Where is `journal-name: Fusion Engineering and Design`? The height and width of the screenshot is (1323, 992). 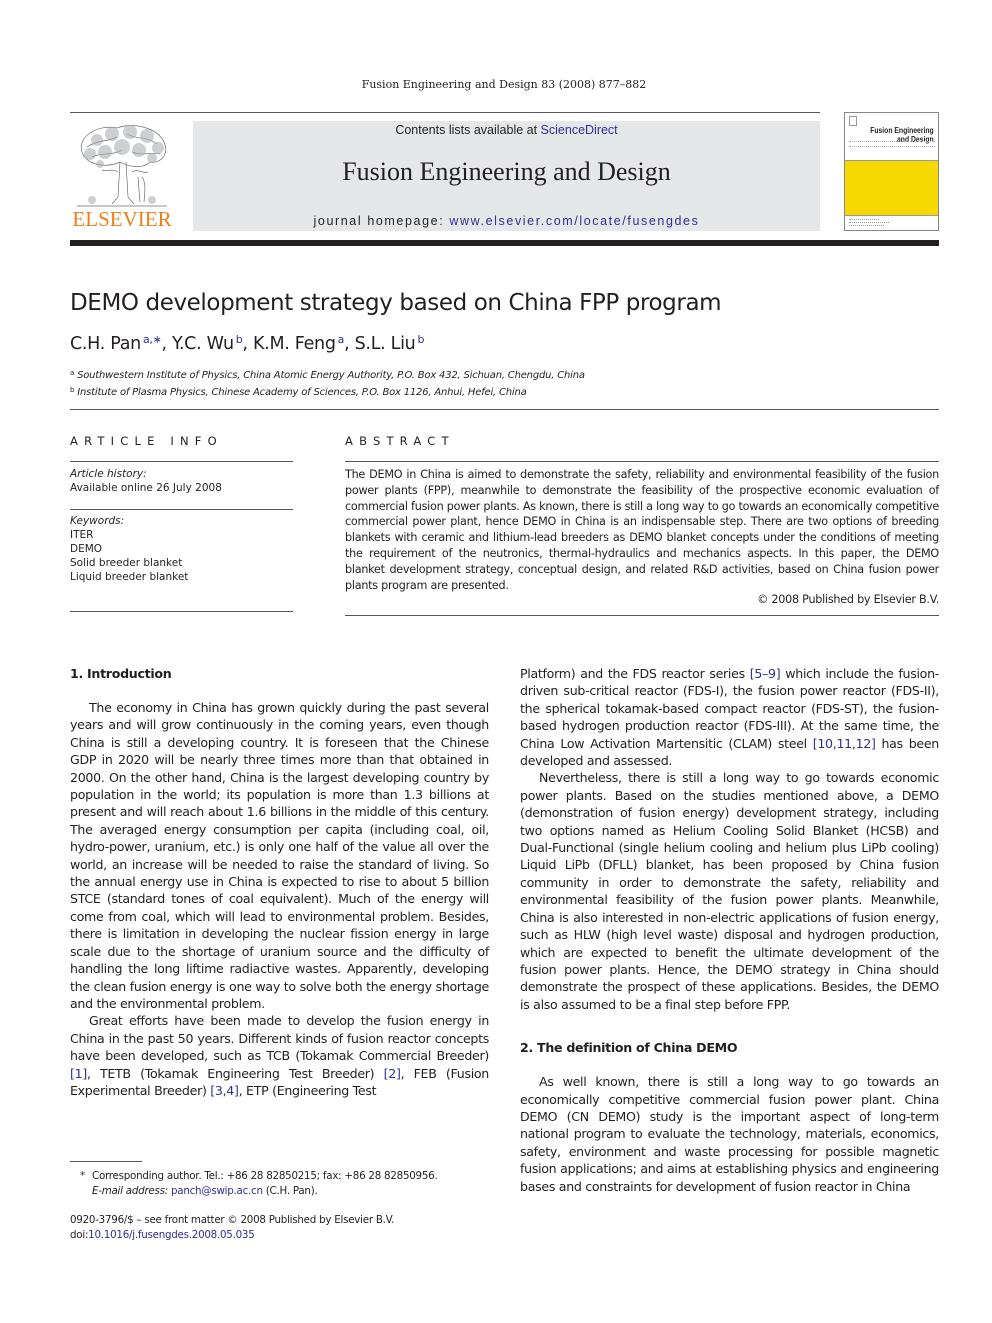
journal-name: Fusion Engineering and Design is located at coordinates (506, 171).